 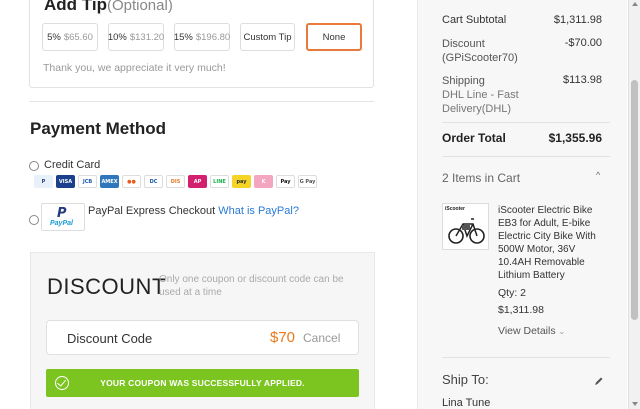 I want to click on tip-option-label: 10%, so click(x=117, y=37).